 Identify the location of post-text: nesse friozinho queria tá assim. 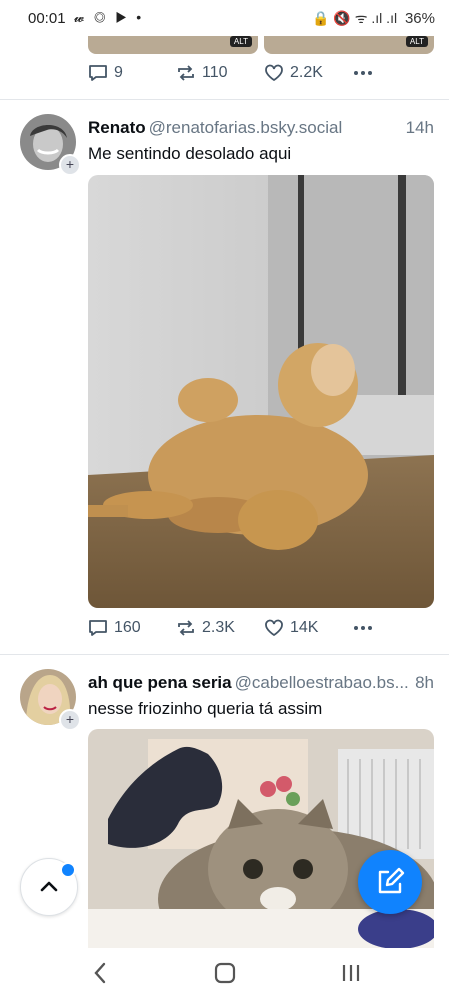
(205, 708).